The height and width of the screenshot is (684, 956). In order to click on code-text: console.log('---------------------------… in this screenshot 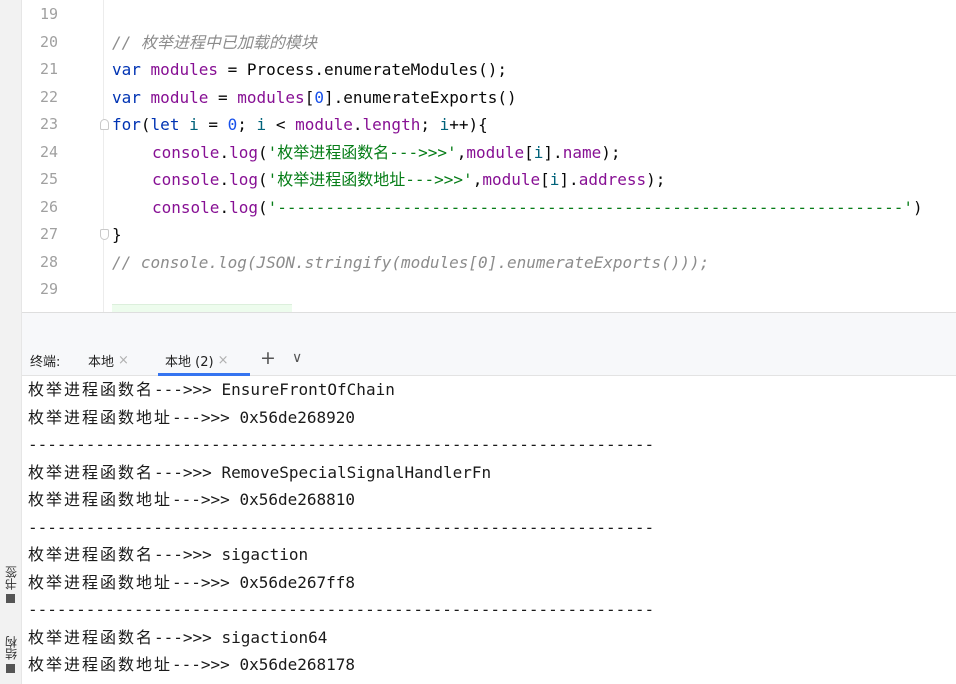, I will do `click(517, 208)`.